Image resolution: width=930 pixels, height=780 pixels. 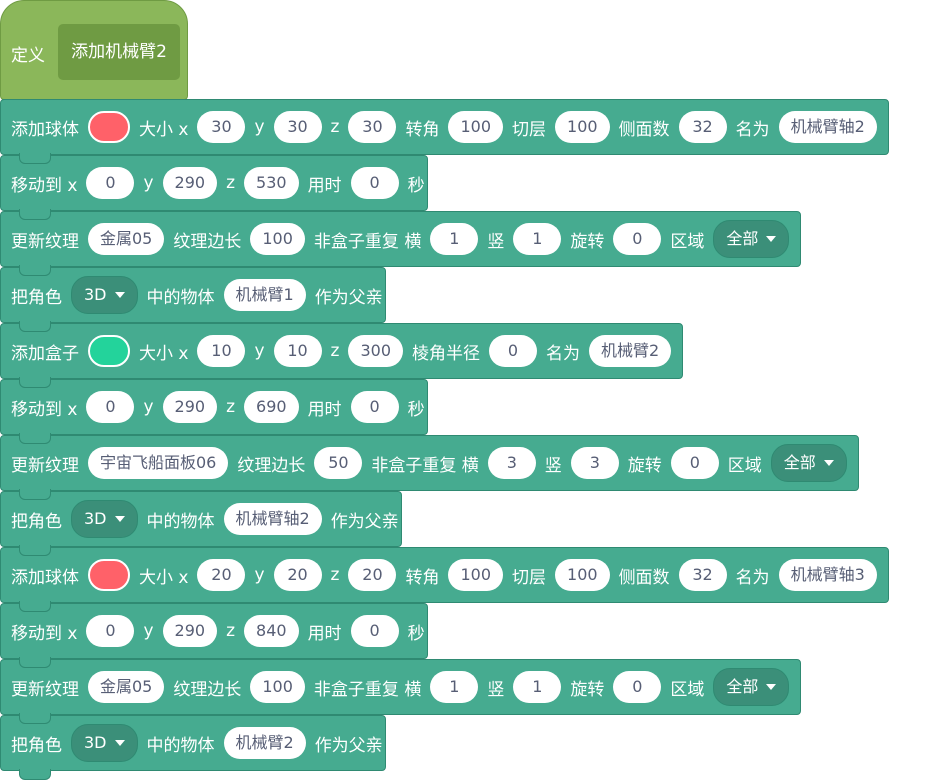 I want to click on value-input: 机械臂轴3, so click(x=827, y=575).